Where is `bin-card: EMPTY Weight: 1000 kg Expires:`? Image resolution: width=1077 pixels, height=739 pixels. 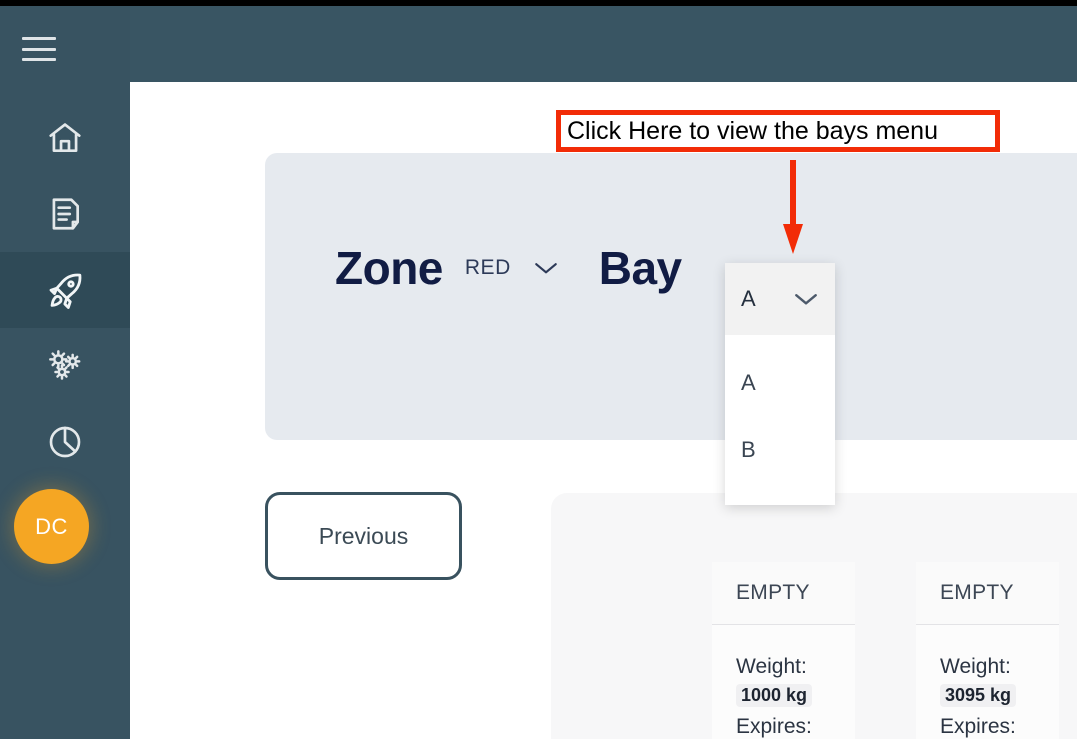
bin-card: EMPTY Weight: 1000 kg Expires: is located at coordinates (783, 650).